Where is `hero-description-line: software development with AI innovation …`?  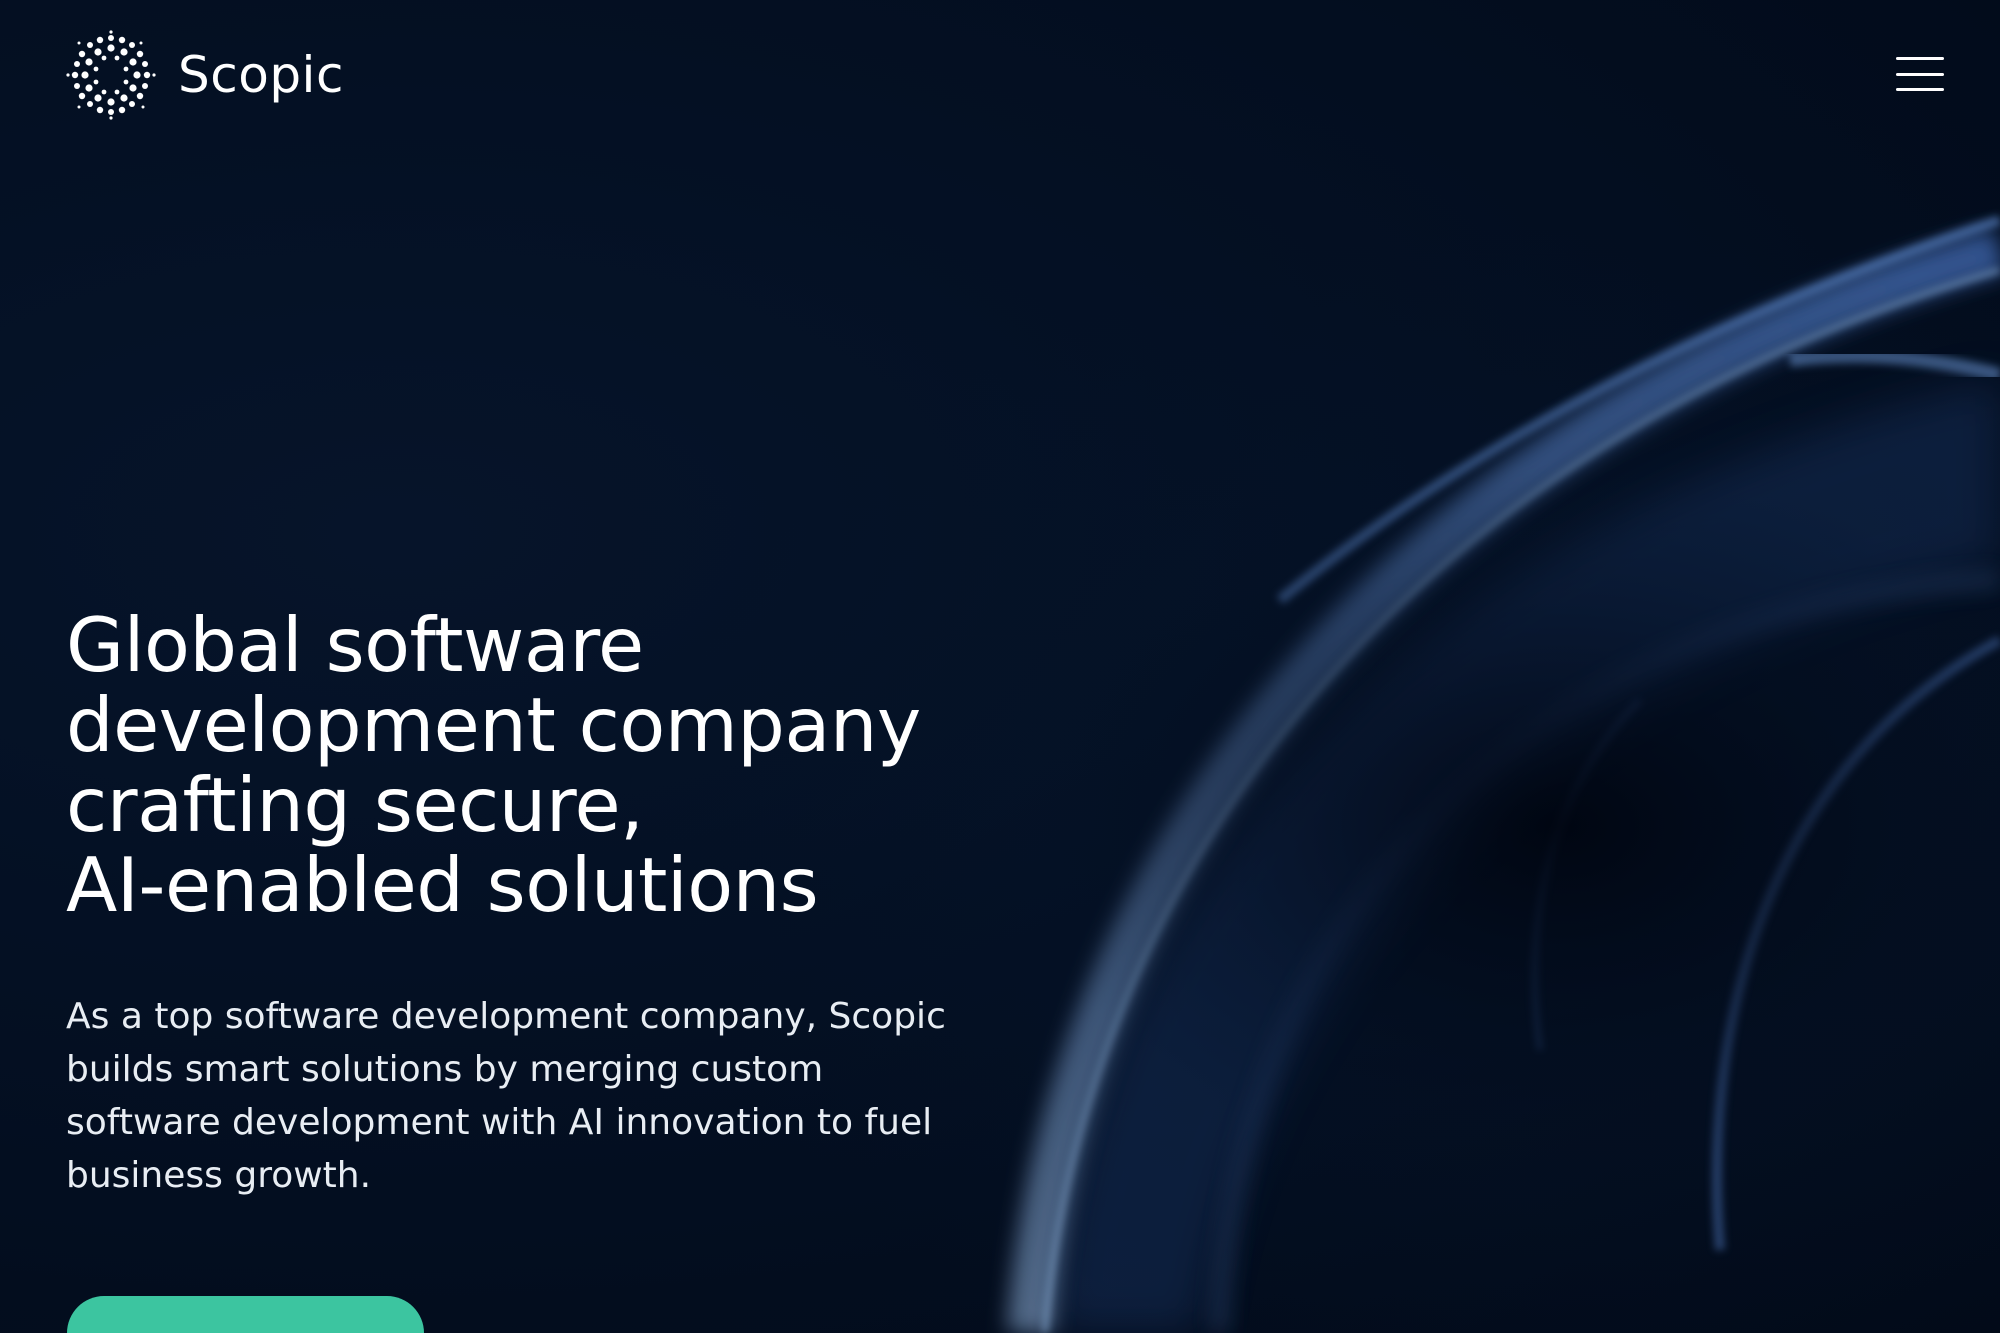
hero-description-line: software development with AI innovation … is located at coordinates (499, 1122).